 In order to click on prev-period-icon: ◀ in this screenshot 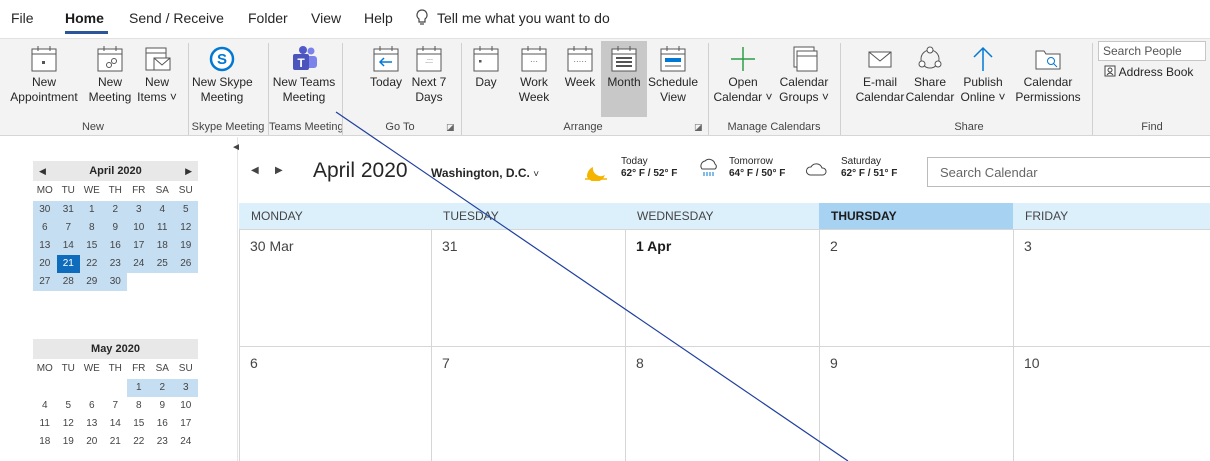, I will do `click(255, 170)`.